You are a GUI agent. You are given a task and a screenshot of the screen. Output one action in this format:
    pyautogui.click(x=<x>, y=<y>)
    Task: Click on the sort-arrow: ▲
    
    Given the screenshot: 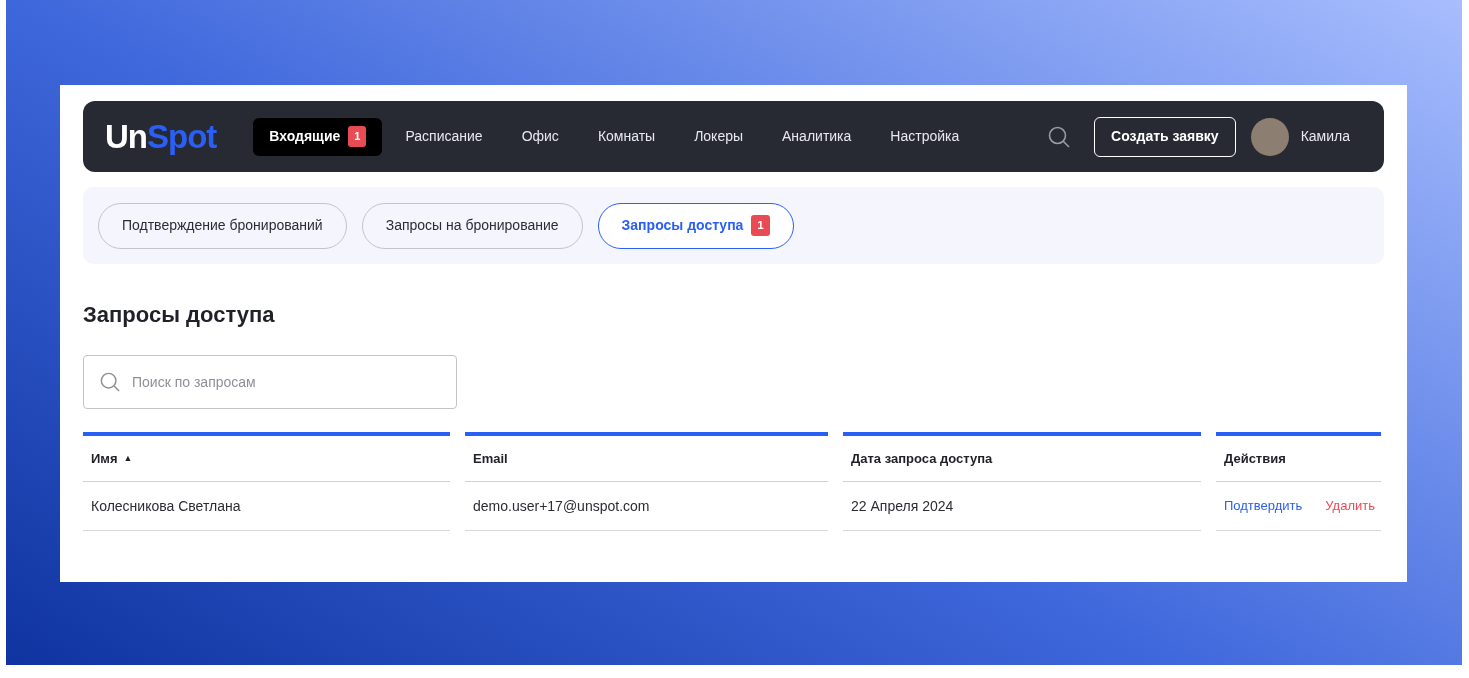 What is the action you would take?
    pyautogui.click(x=128, y=458)
    